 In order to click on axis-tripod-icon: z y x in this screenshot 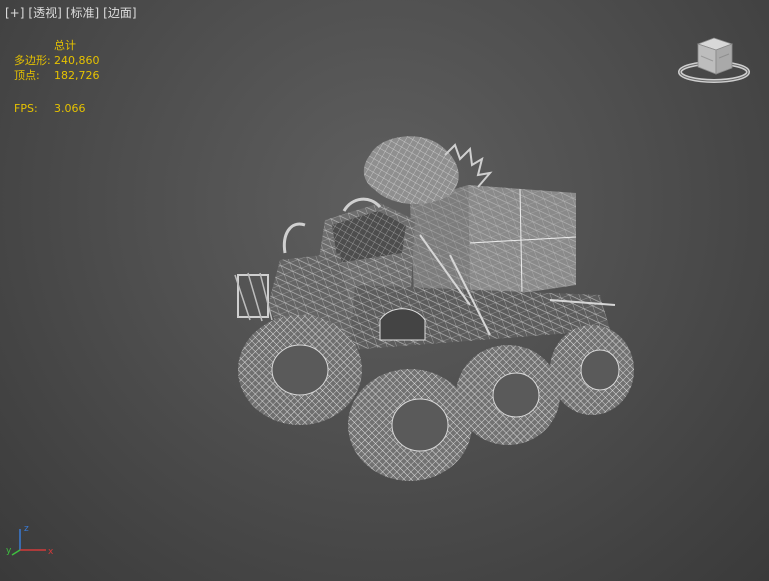, I will do `click(30, 540)`.